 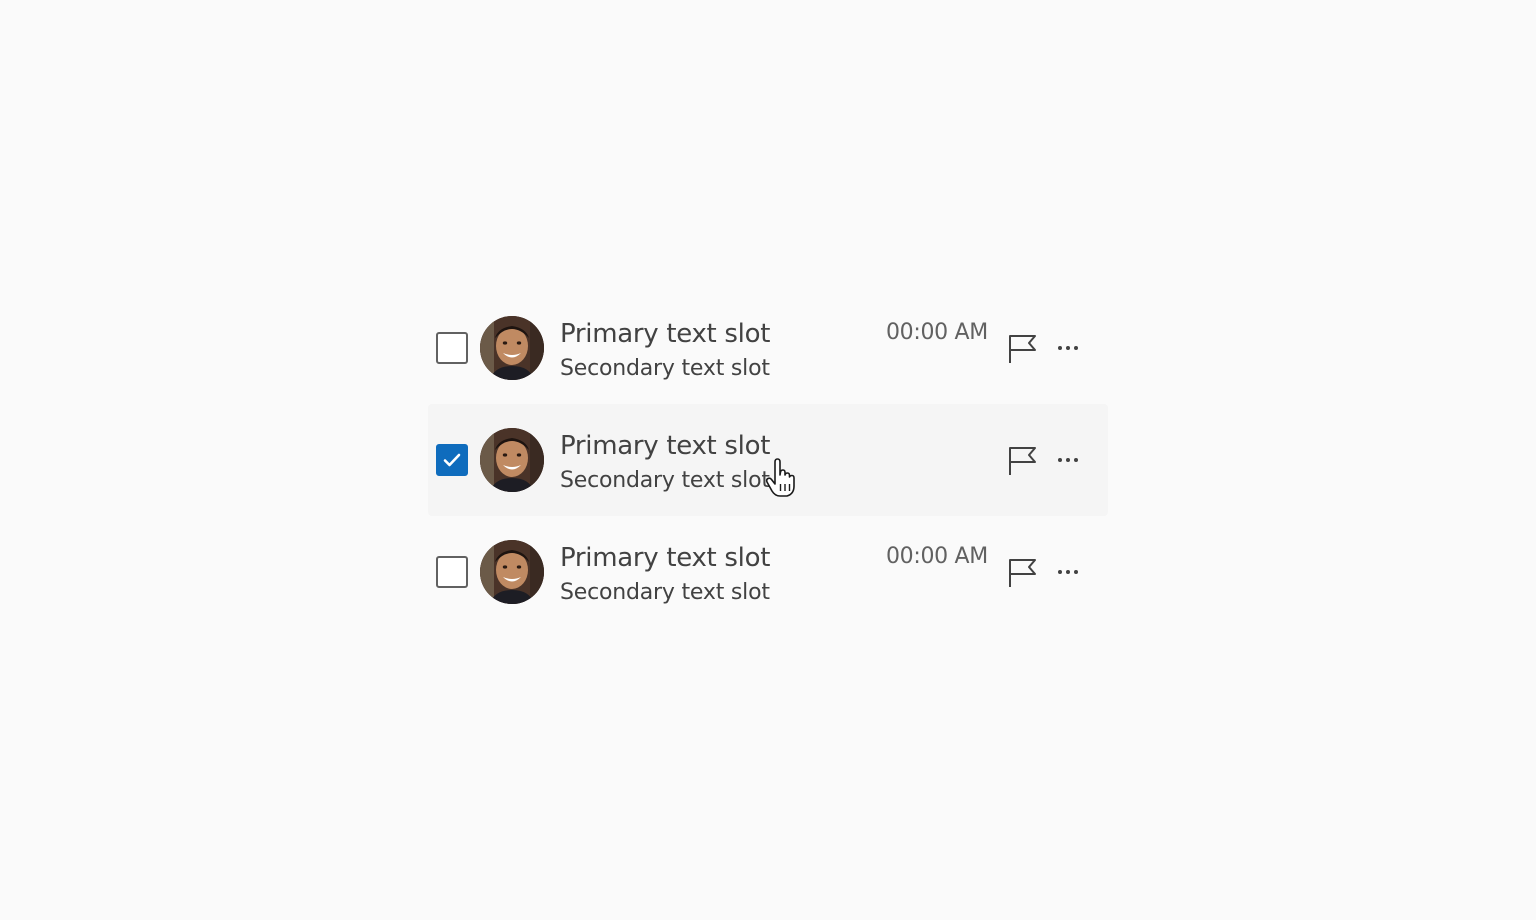 I want to click on checkmark-icon, so click(x=452, y=460).